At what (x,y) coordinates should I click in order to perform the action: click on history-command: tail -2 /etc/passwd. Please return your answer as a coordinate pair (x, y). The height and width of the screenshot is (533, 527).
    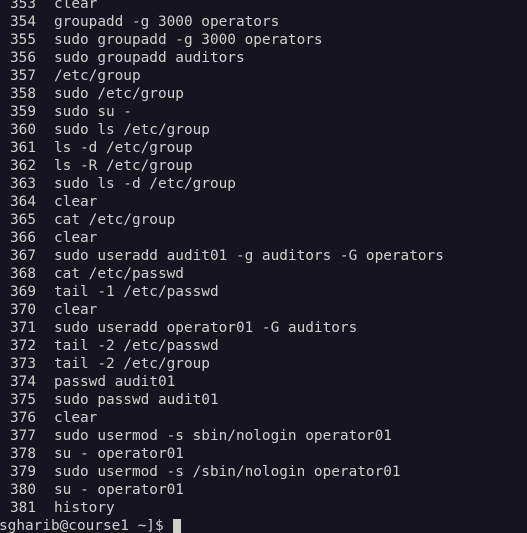
    Looking at the image, I should click on (136, 346).